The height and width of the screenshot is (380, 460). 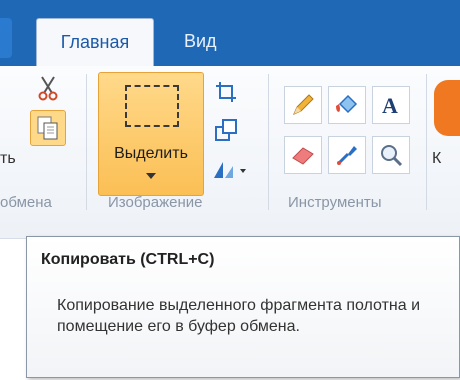 I want to click on copy-icon, so click(x=47, y=128).